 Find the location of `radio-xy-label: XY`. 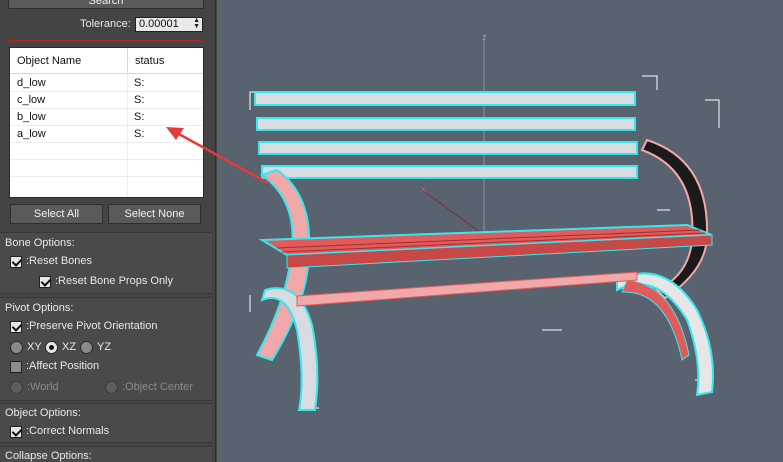

radio-xy-label: XY is located at coordinates (34, 347).